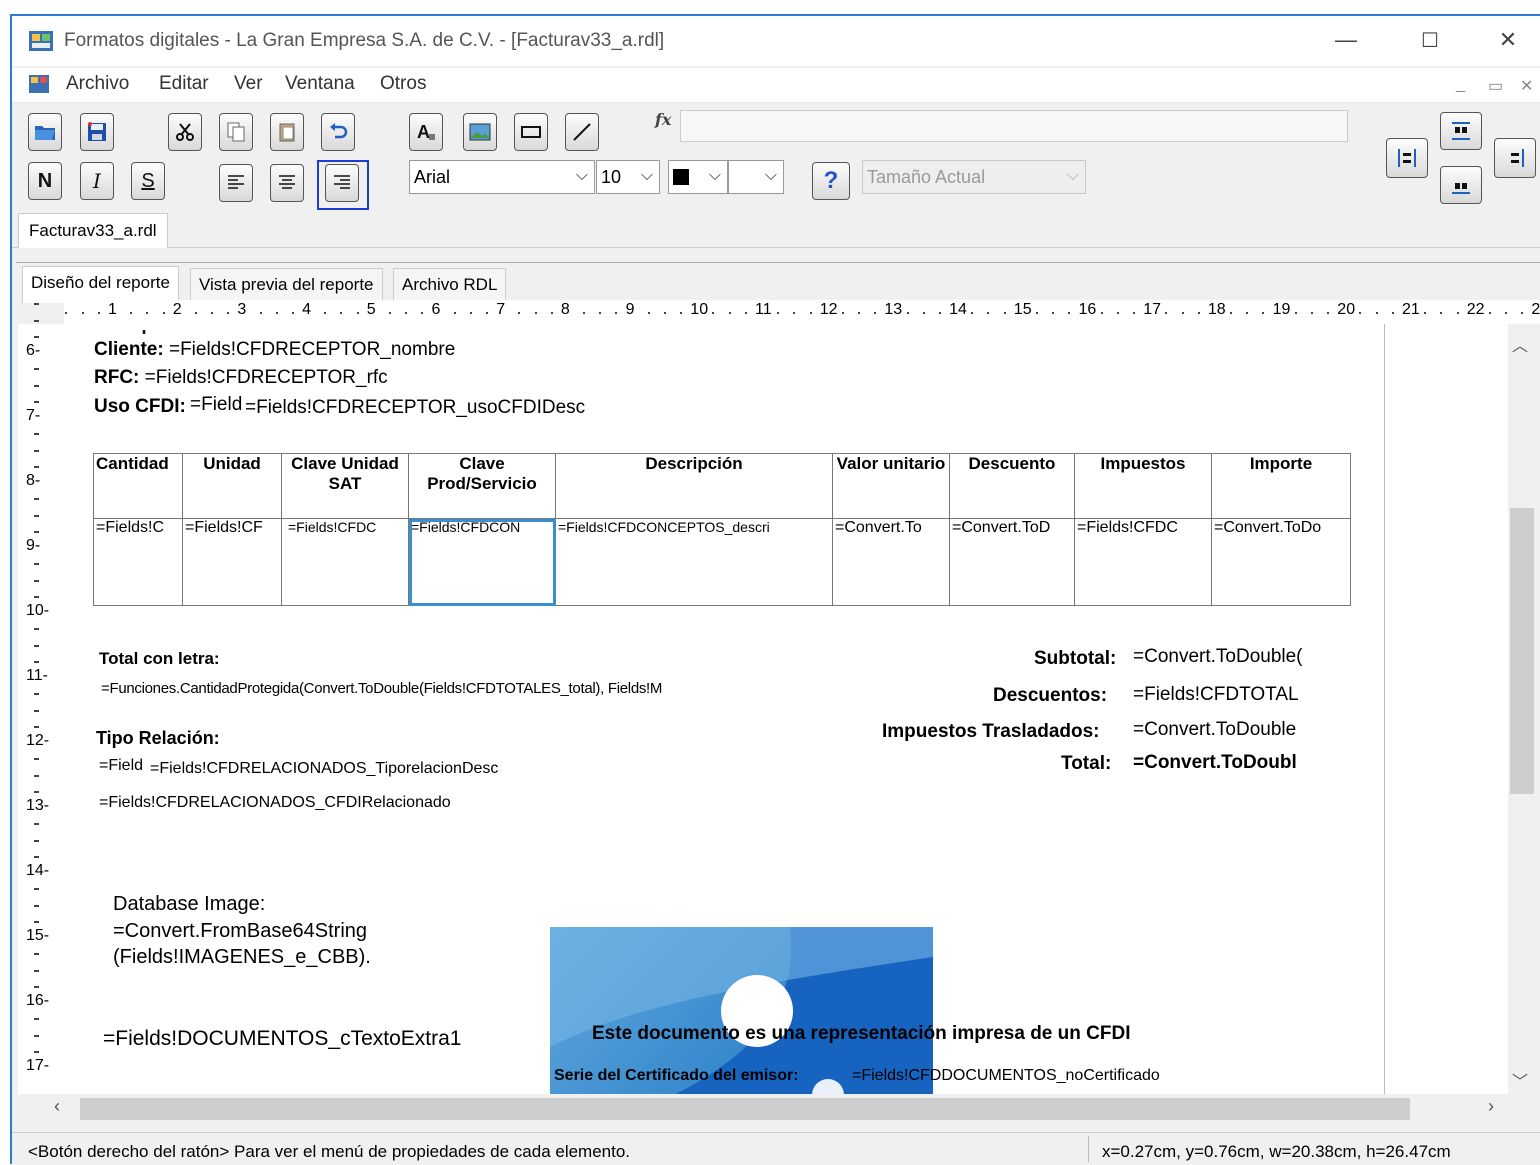 Image resolution: width=1540 pixels, height=1165 pixels. I want to click on maximize-button: ☐, so click(1430, 40).